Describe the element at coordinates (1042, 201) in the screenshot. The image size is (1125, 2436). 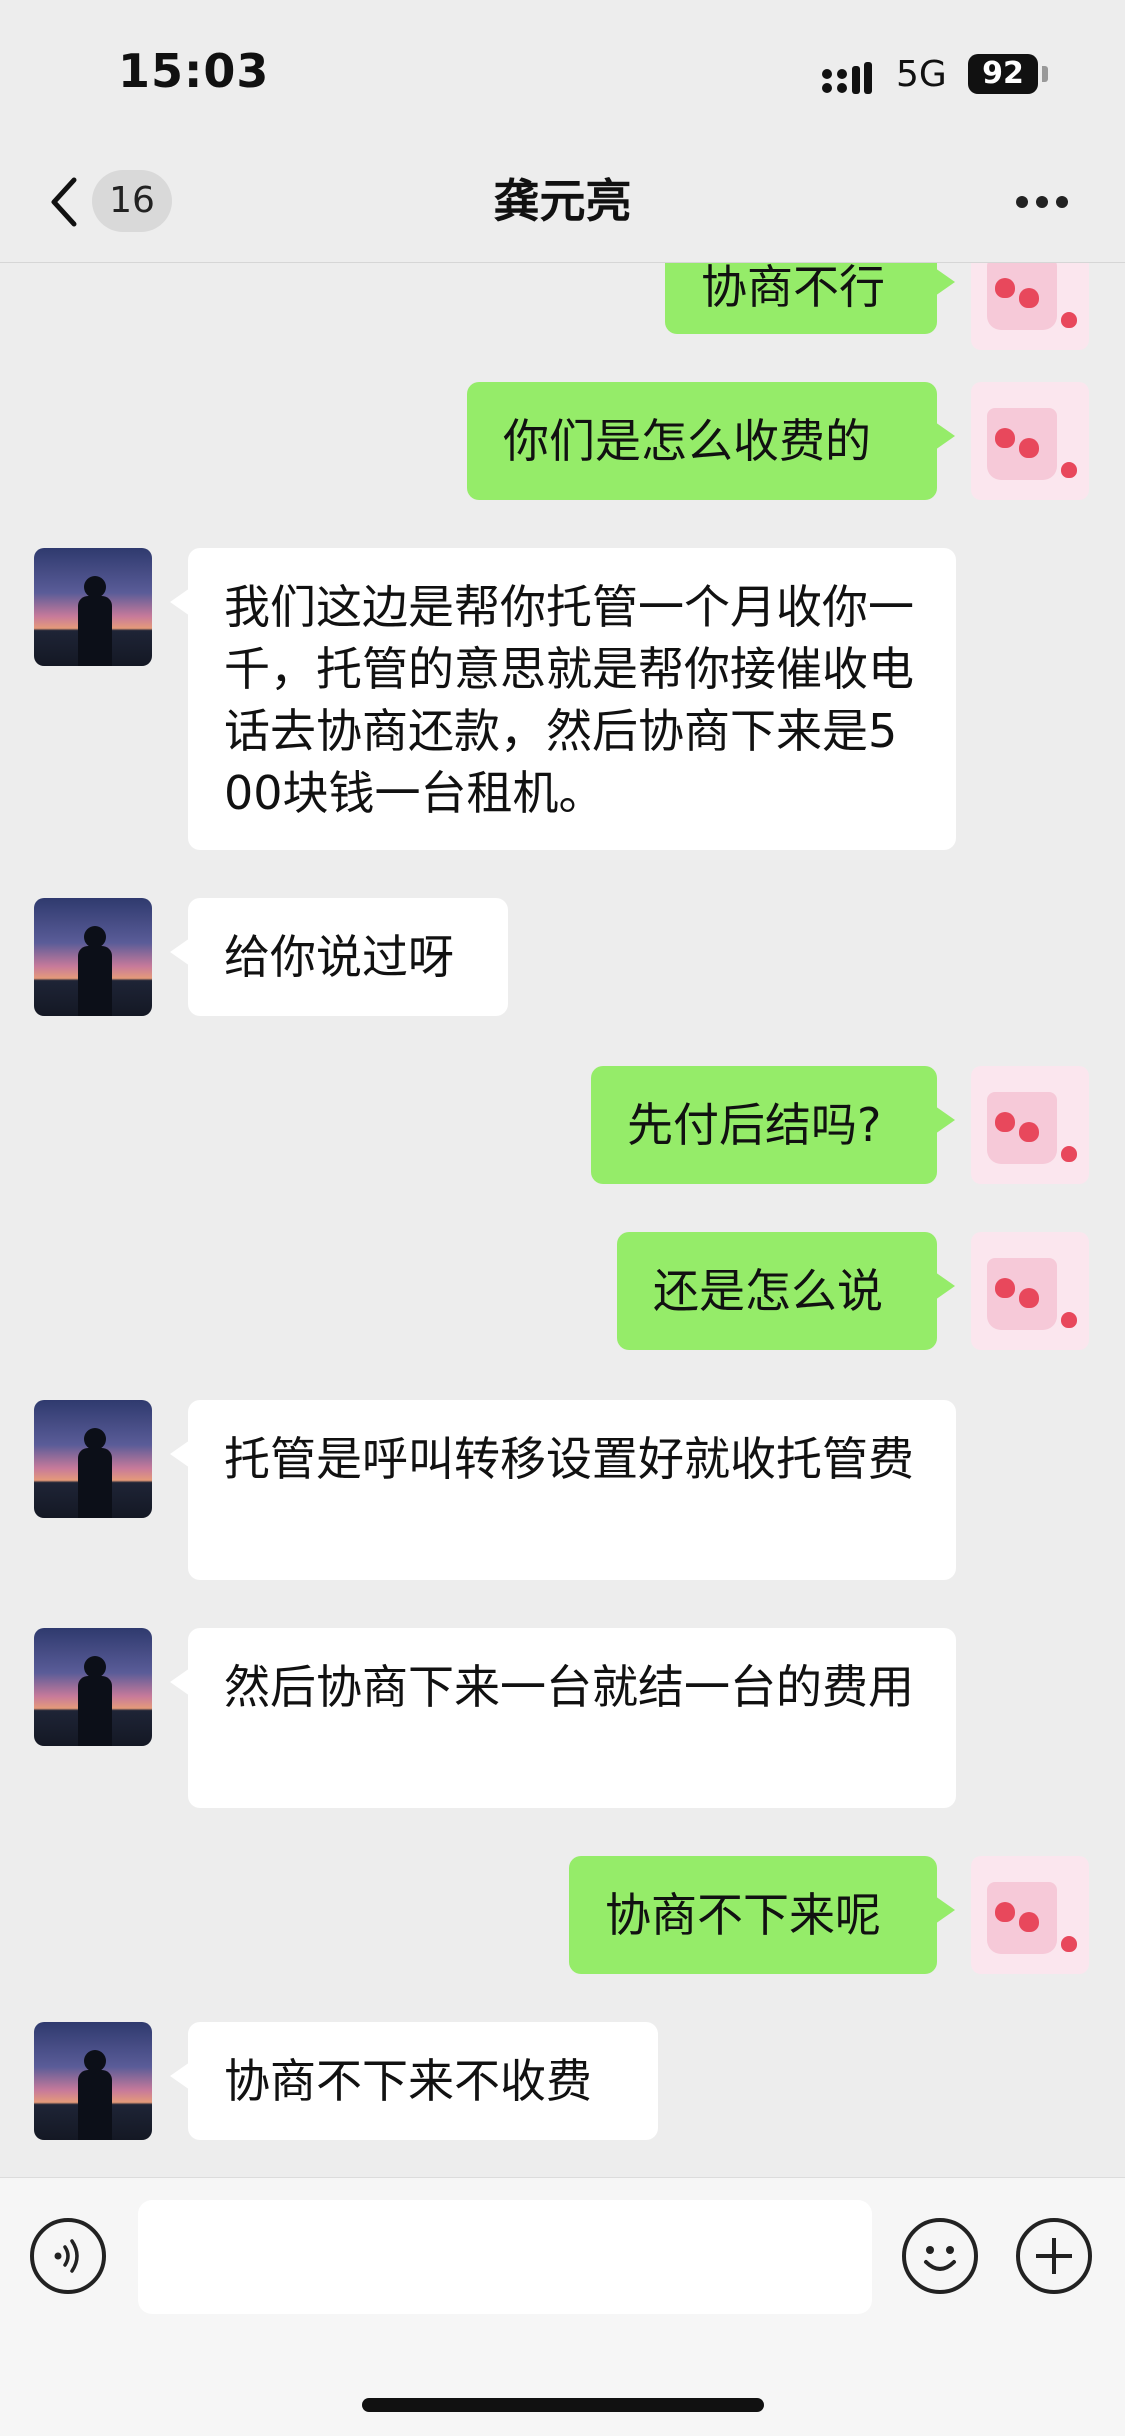
I see `more-options-icon` at that location.